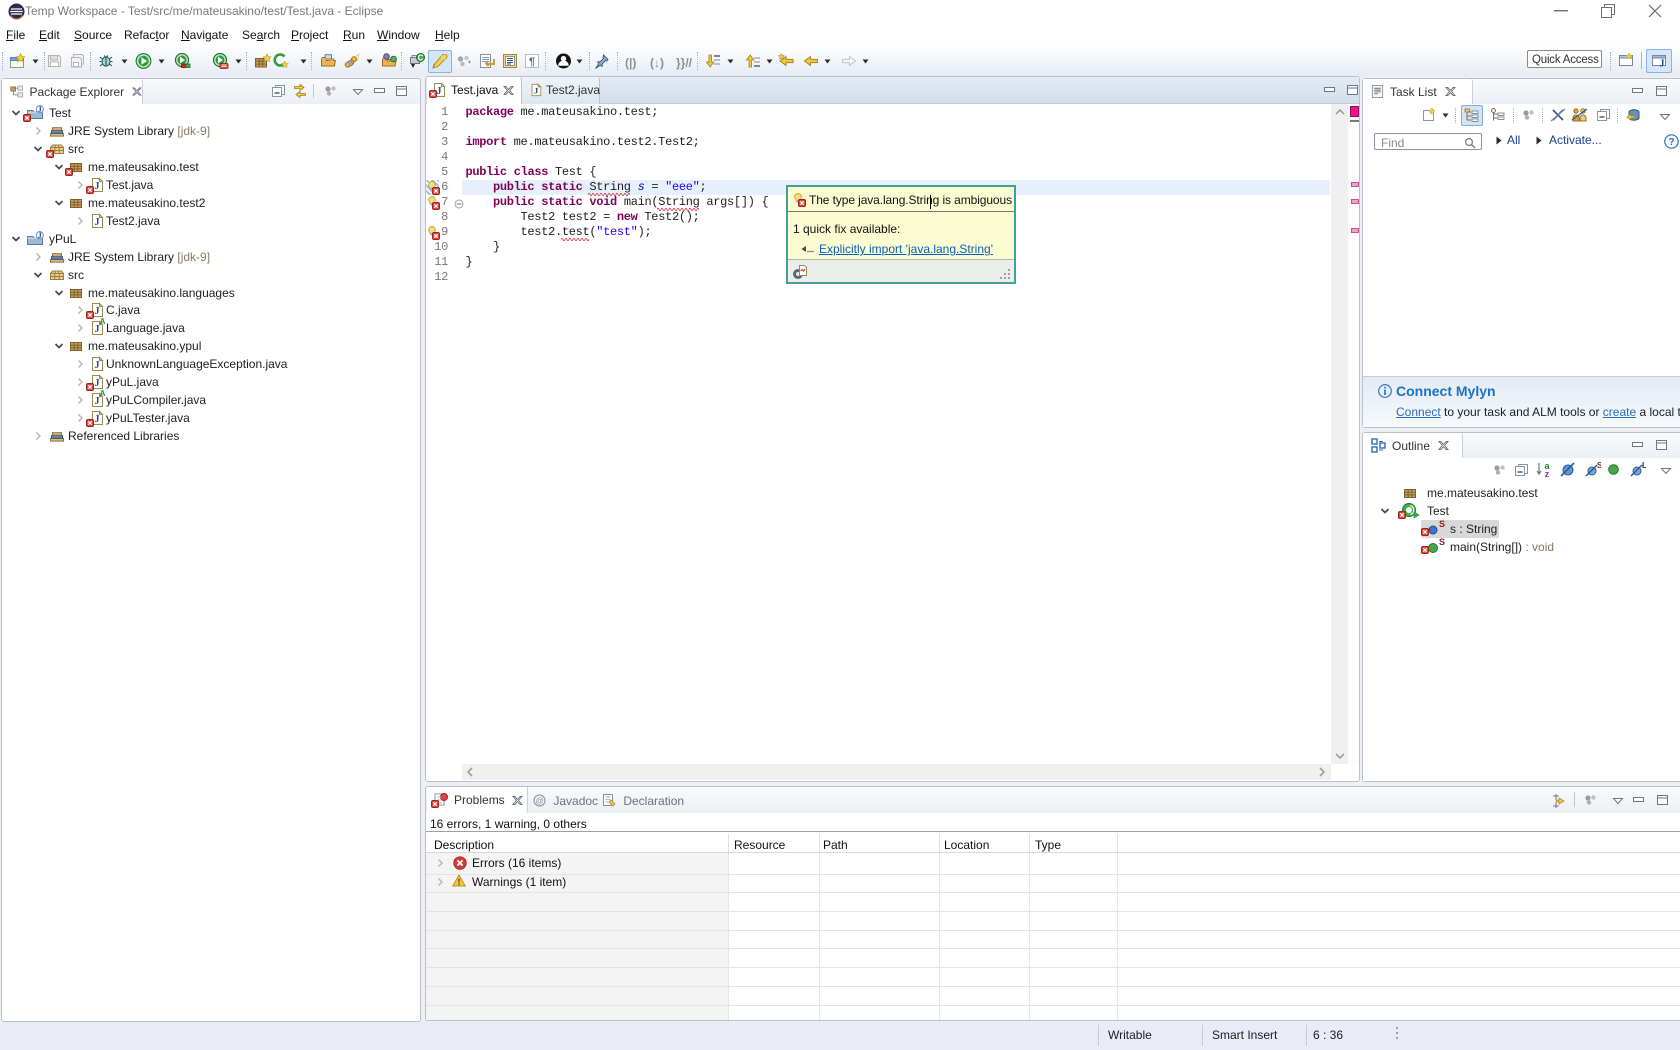 The image size is (1680, 1050). I want to click on svg-text: S, so click(1599, 465).